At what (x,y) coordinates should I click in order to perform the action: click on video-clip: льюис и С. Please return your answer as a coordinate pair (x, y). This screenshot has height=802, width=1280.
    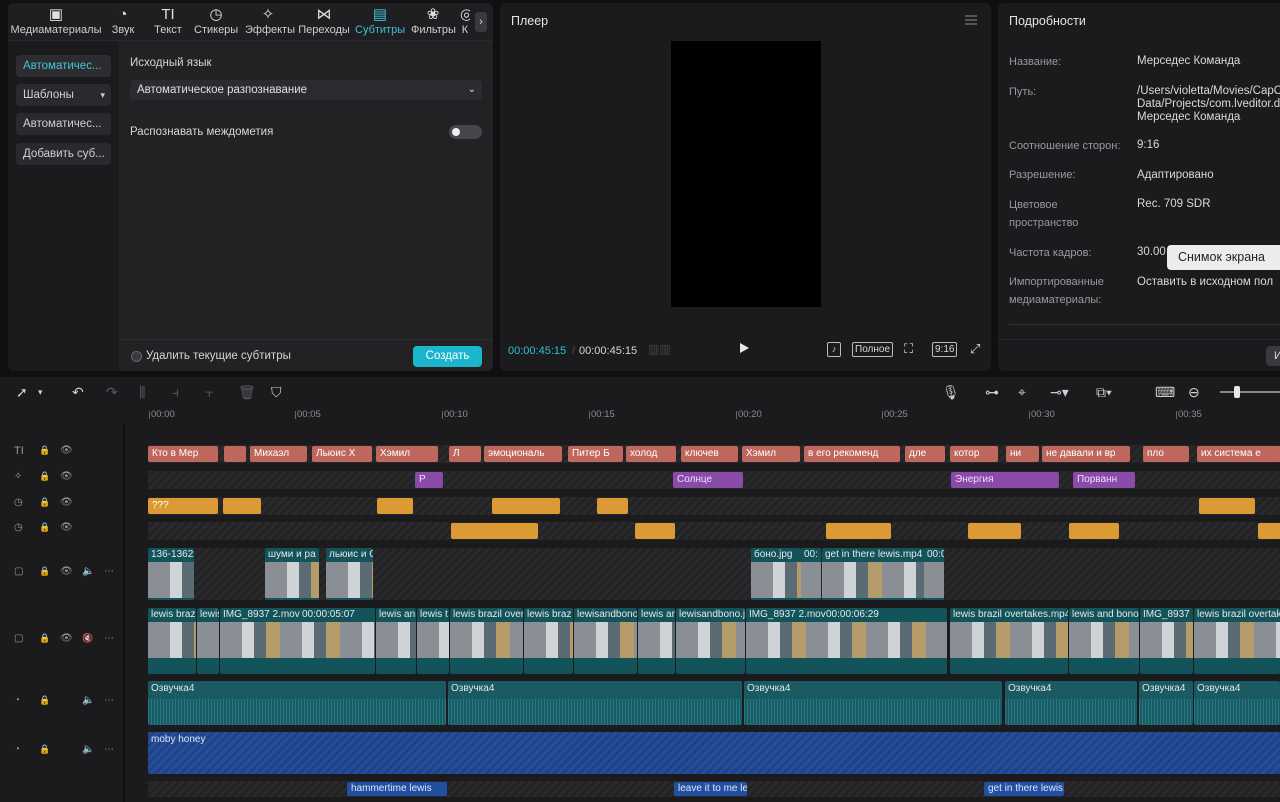
    Looking at the image, I should click on (349, 574).